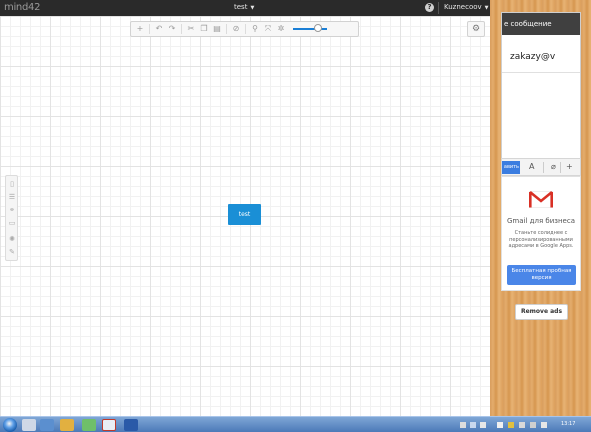  I want to click on top-bar: mind42 test ▼ ? Kuznecoov ▼, so click(245, 8).